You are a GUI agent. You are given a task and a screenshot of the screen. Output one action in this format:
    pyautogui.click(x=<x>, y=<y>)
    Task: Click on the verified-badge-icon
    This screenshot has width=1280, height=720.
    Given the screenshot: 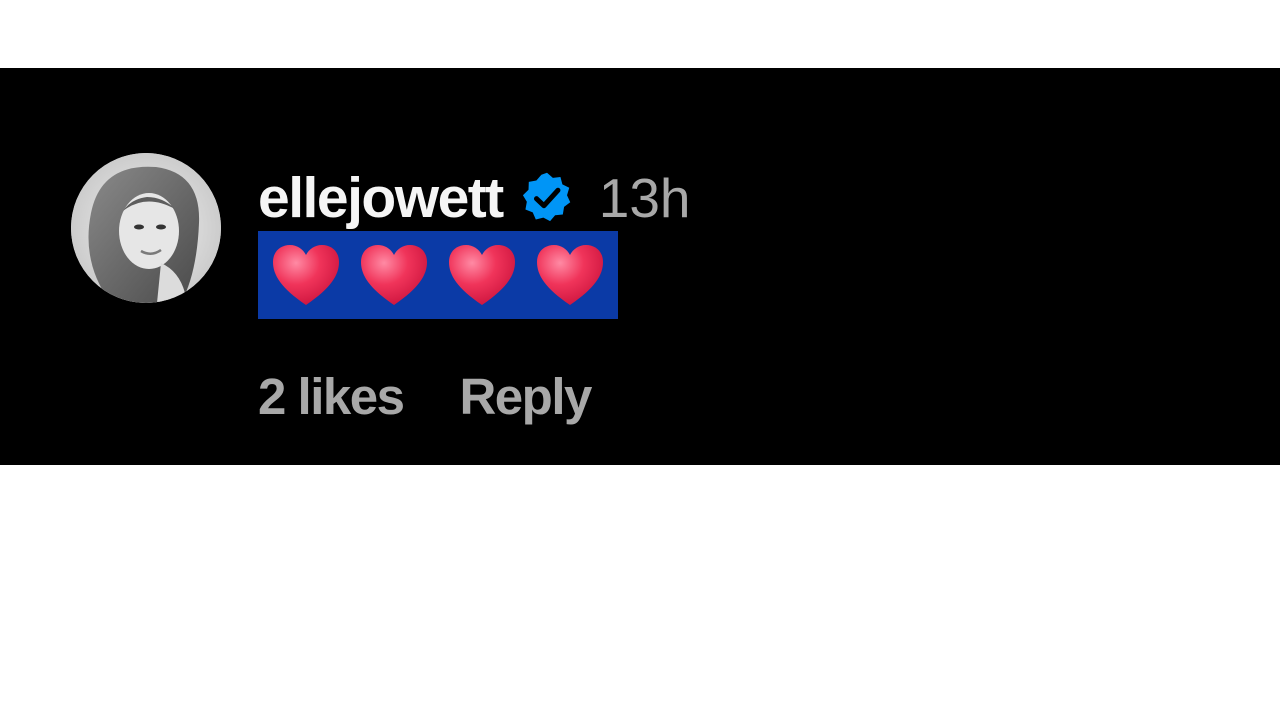 What is the action you would take?
    pyautogui.click(x=546, y=197)
    